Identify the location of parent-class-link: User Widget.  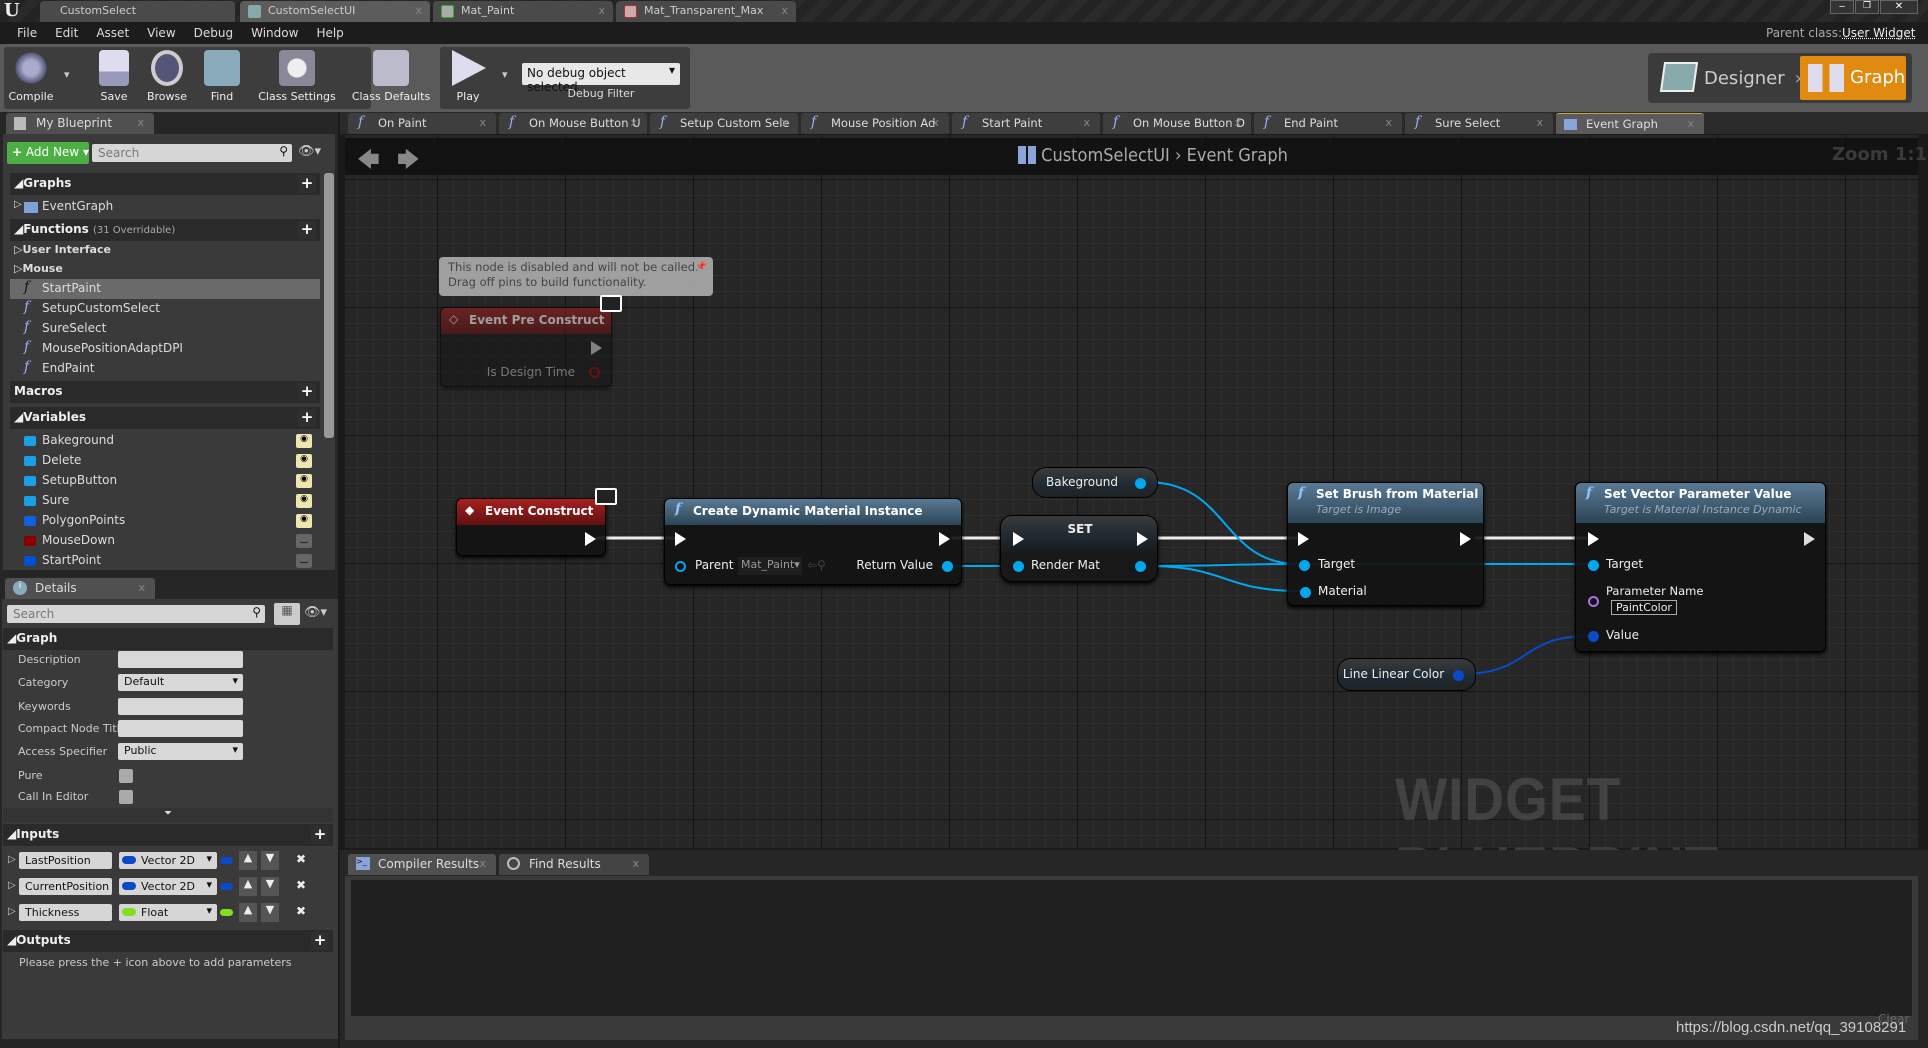
(1879, 33).